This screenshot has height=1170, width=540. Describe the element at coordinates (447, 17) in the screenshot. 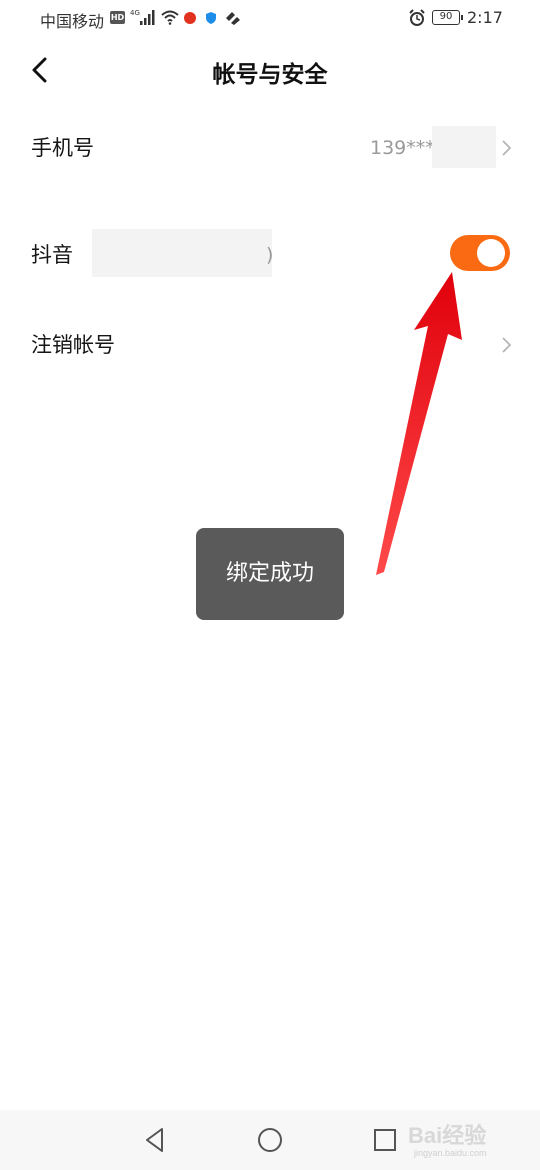

I see `battery-icon: 90` at that location.